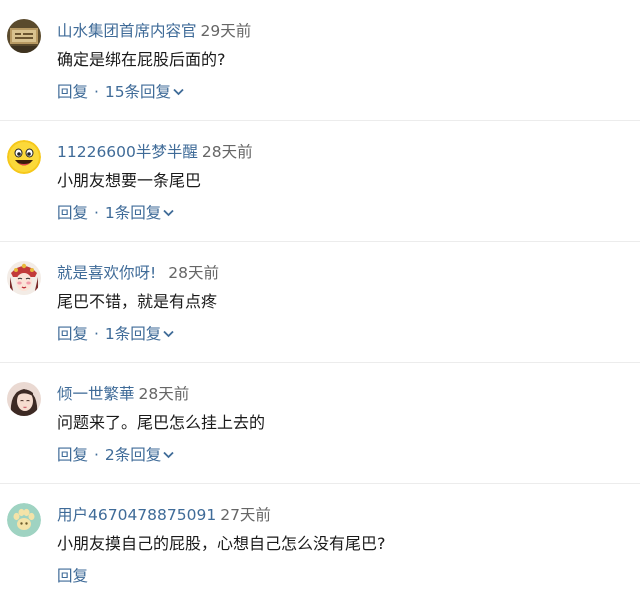  I want to click on comment-meta: 11226600半梦半醒 28天前, so click(155, 152).